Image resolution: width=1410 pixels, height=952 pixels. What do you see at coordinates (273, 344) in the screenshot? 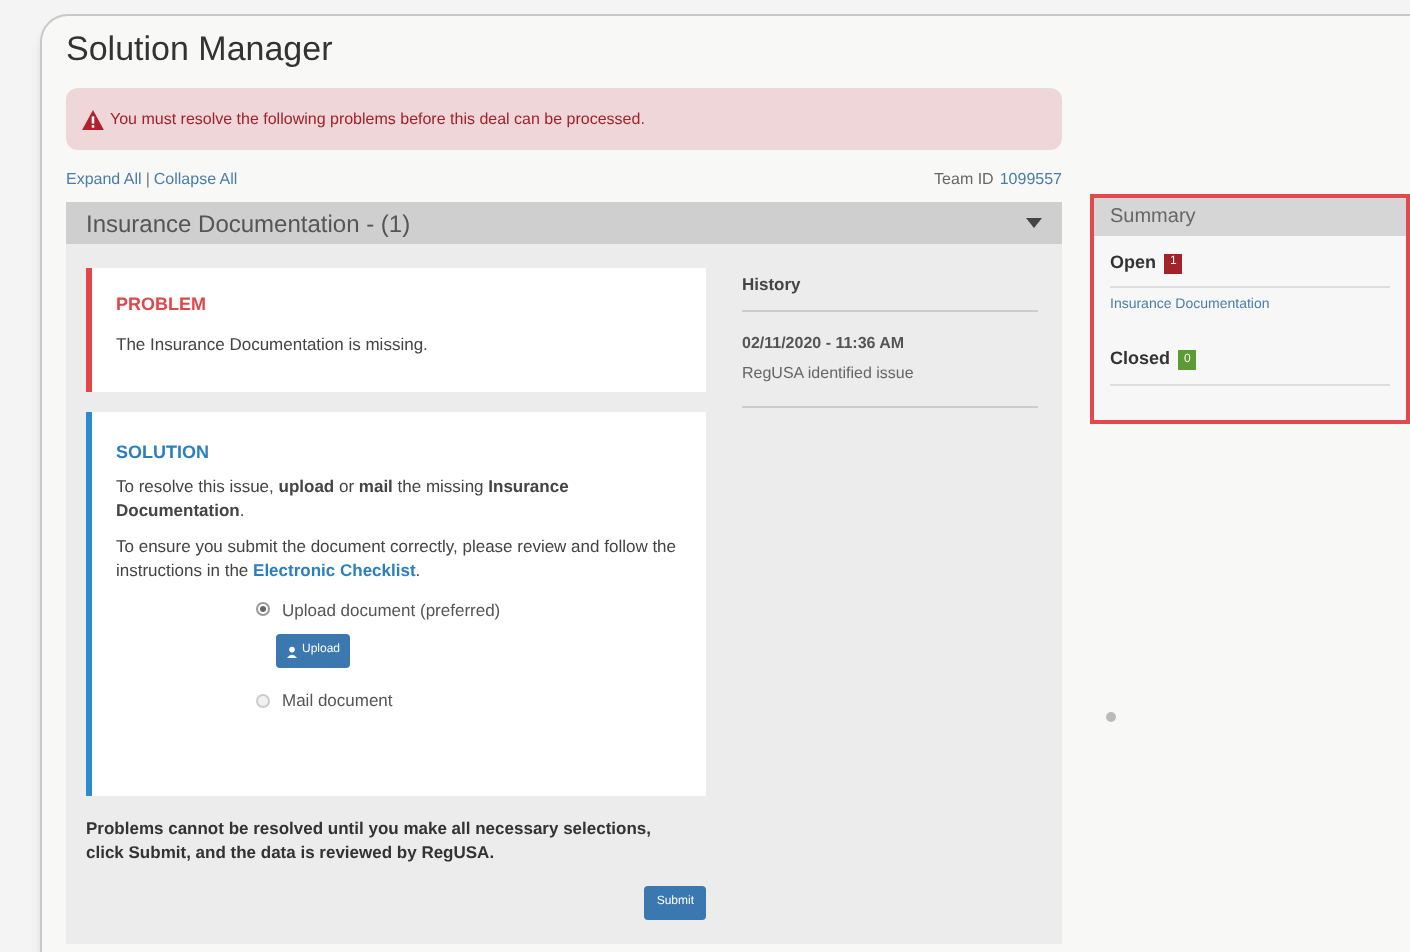
I see `problem-text: The Insurance Documentation is missing.` at bounding box center [273, 344].